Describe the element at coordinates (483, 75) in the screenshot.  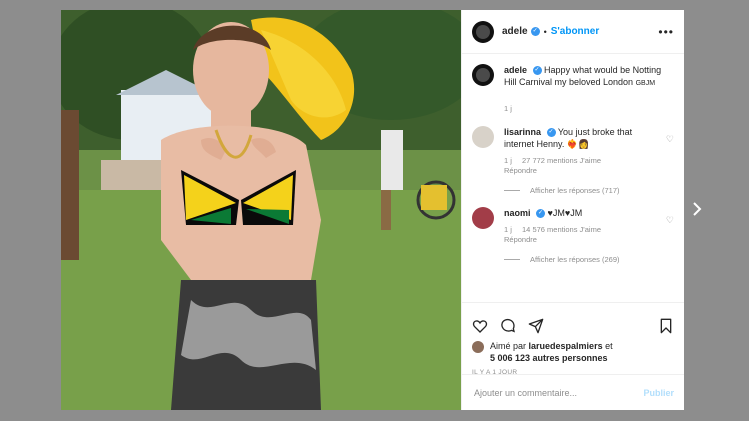
I see `caption-author-avatar` at that location.